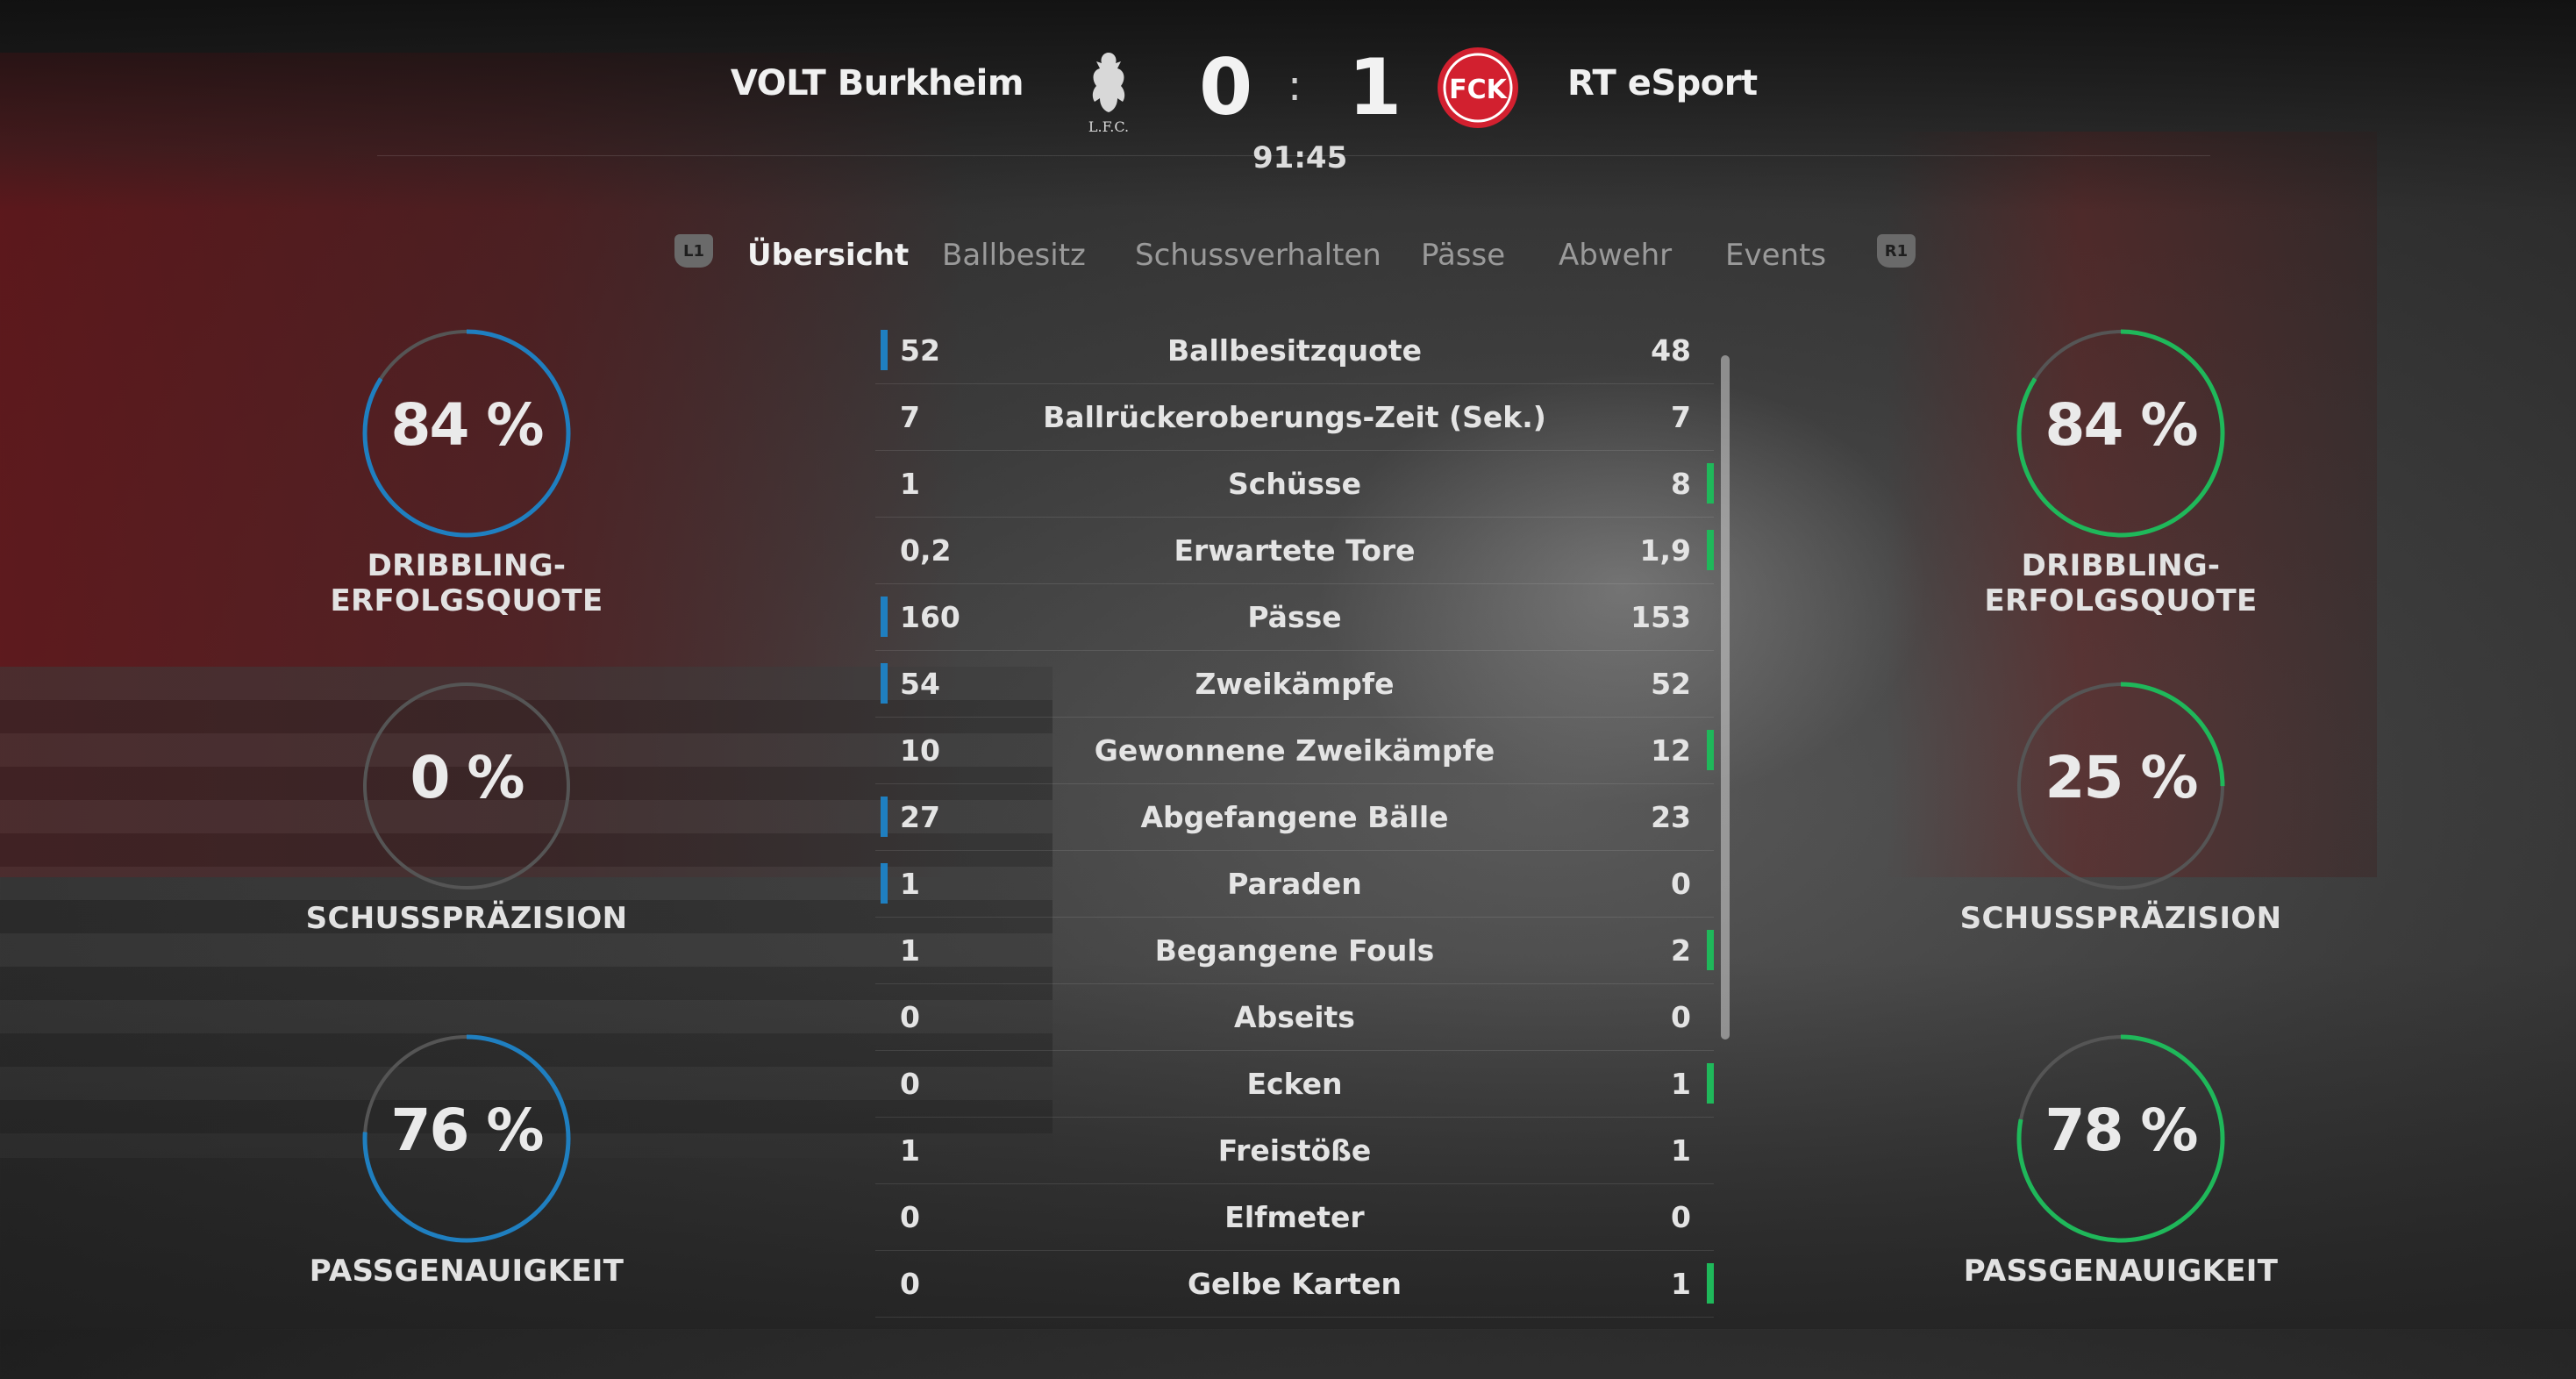 Image resolution: width=2576 pixels, height=1379 pixels. I want to click on home-score: 0, so click(1226, 87).